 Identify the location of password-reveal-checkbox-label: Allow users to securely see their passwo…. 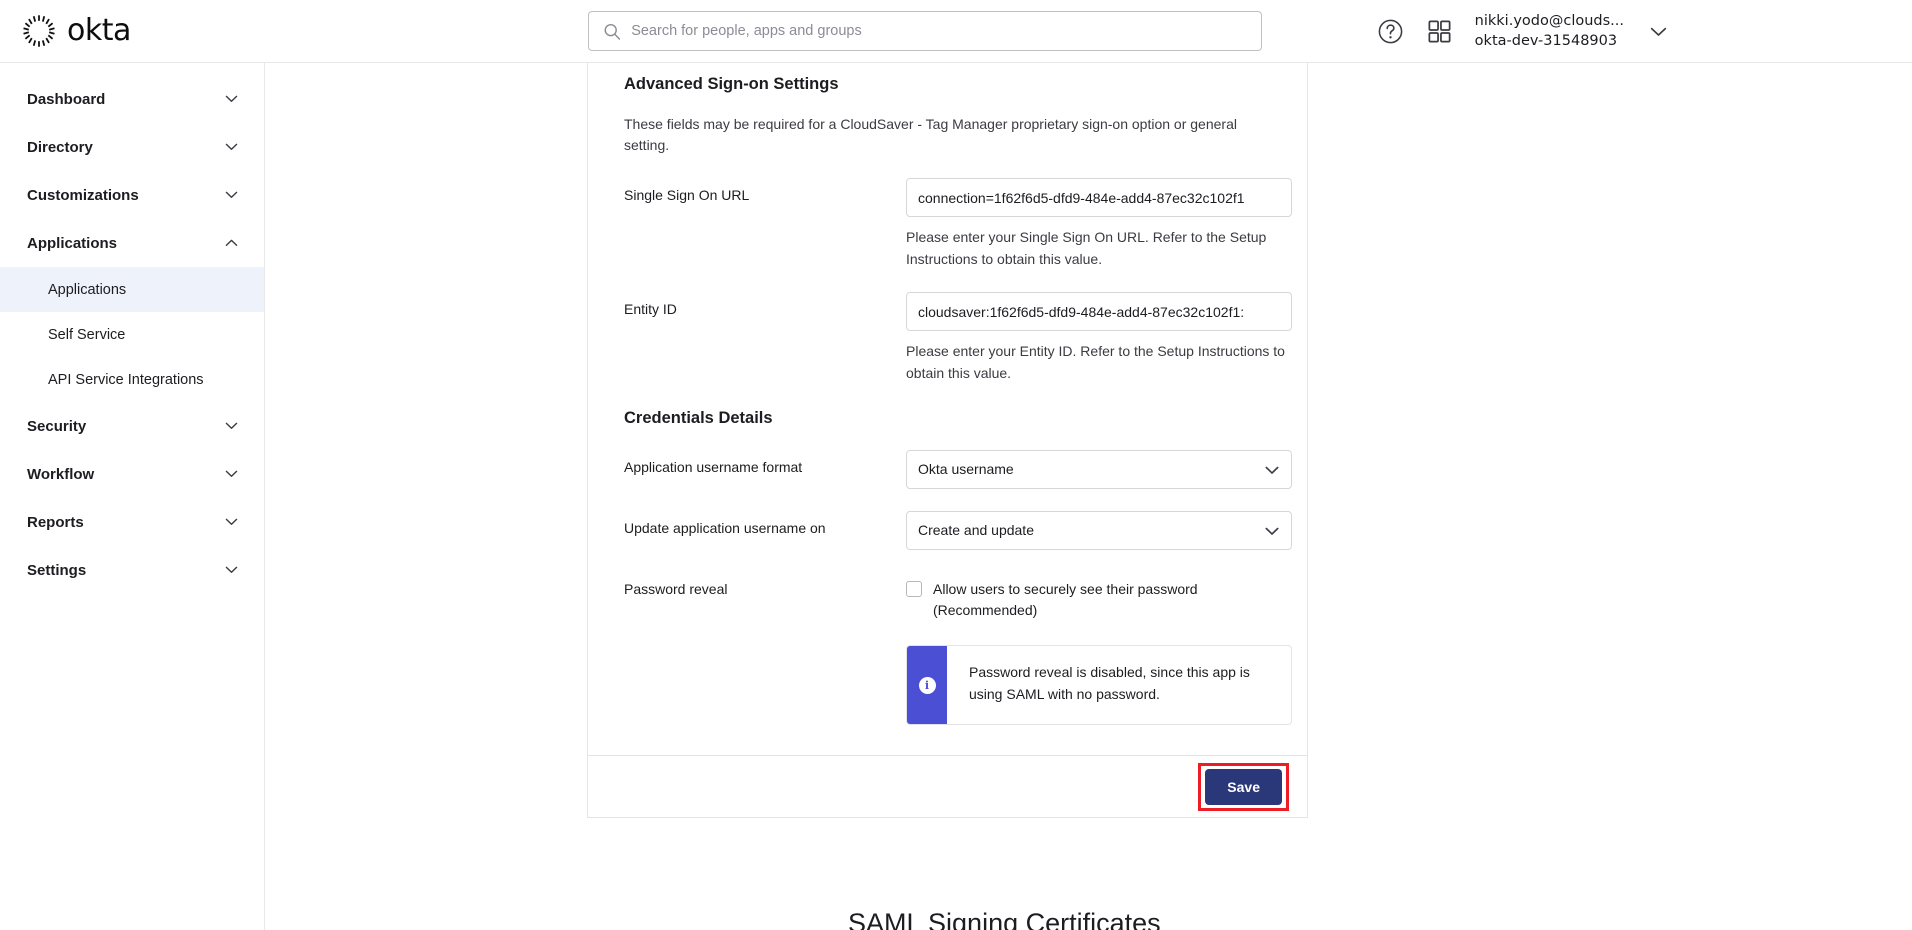
(1065, 599).